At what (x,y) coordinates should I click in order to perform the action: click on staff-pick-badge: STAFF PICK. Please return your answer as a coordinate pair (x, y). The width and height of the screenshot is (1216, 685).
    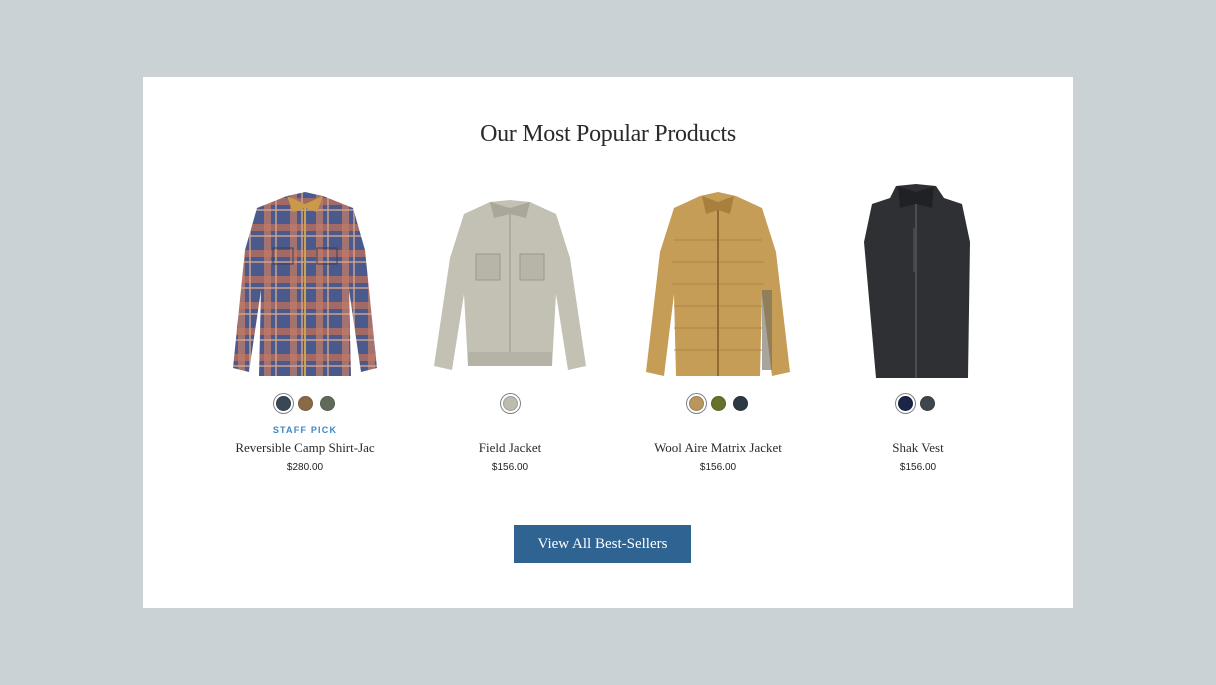
    Looking at the image, I should click on (305, 430).